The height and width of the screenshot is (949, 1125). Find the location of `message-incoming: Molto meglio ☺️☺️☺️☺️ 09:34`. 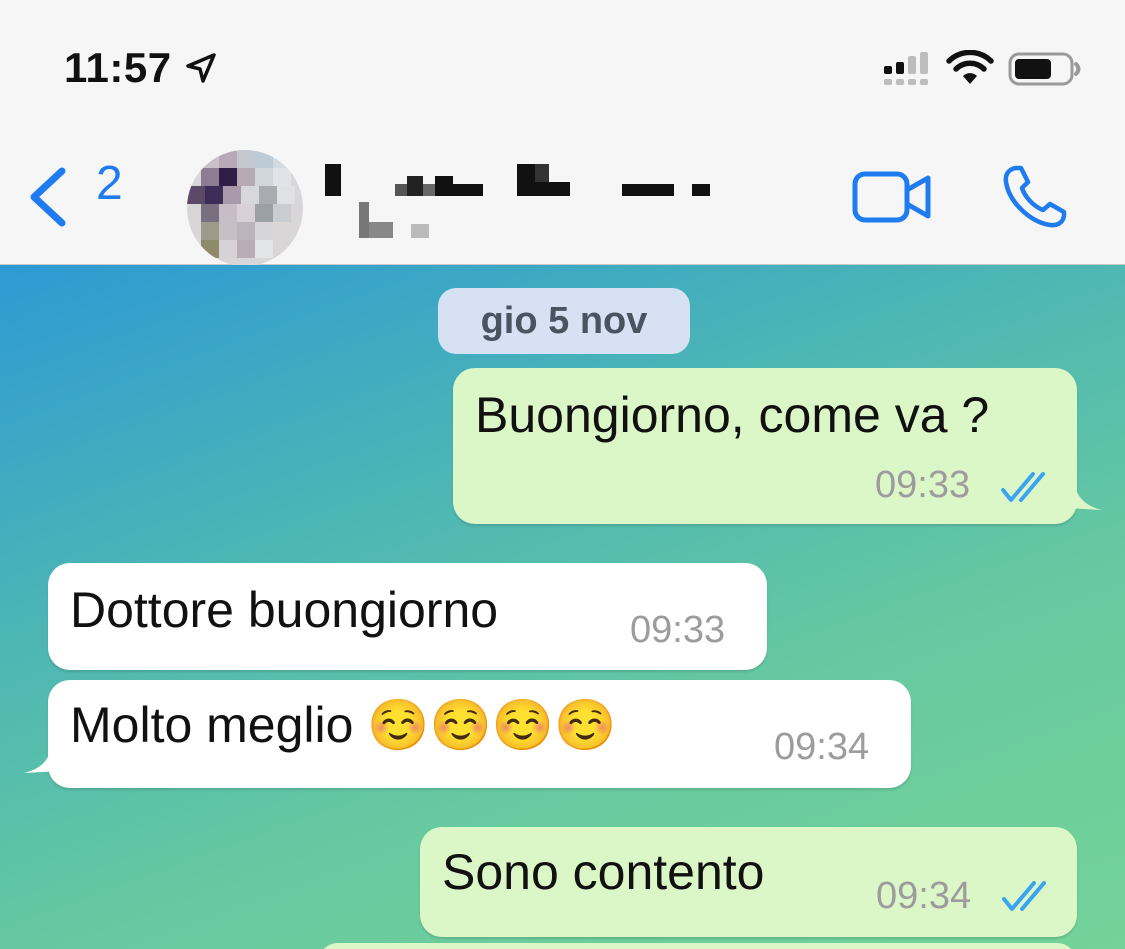

message-incoming: Molto meglio ☺️☺️☺️☺️ 09:34 is located at coordinates (479, 734).